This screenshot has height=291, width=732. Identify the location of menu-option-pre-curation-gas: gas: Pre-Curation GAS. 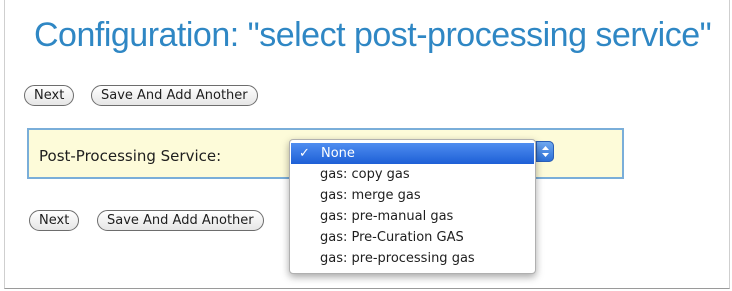
(412, 237).